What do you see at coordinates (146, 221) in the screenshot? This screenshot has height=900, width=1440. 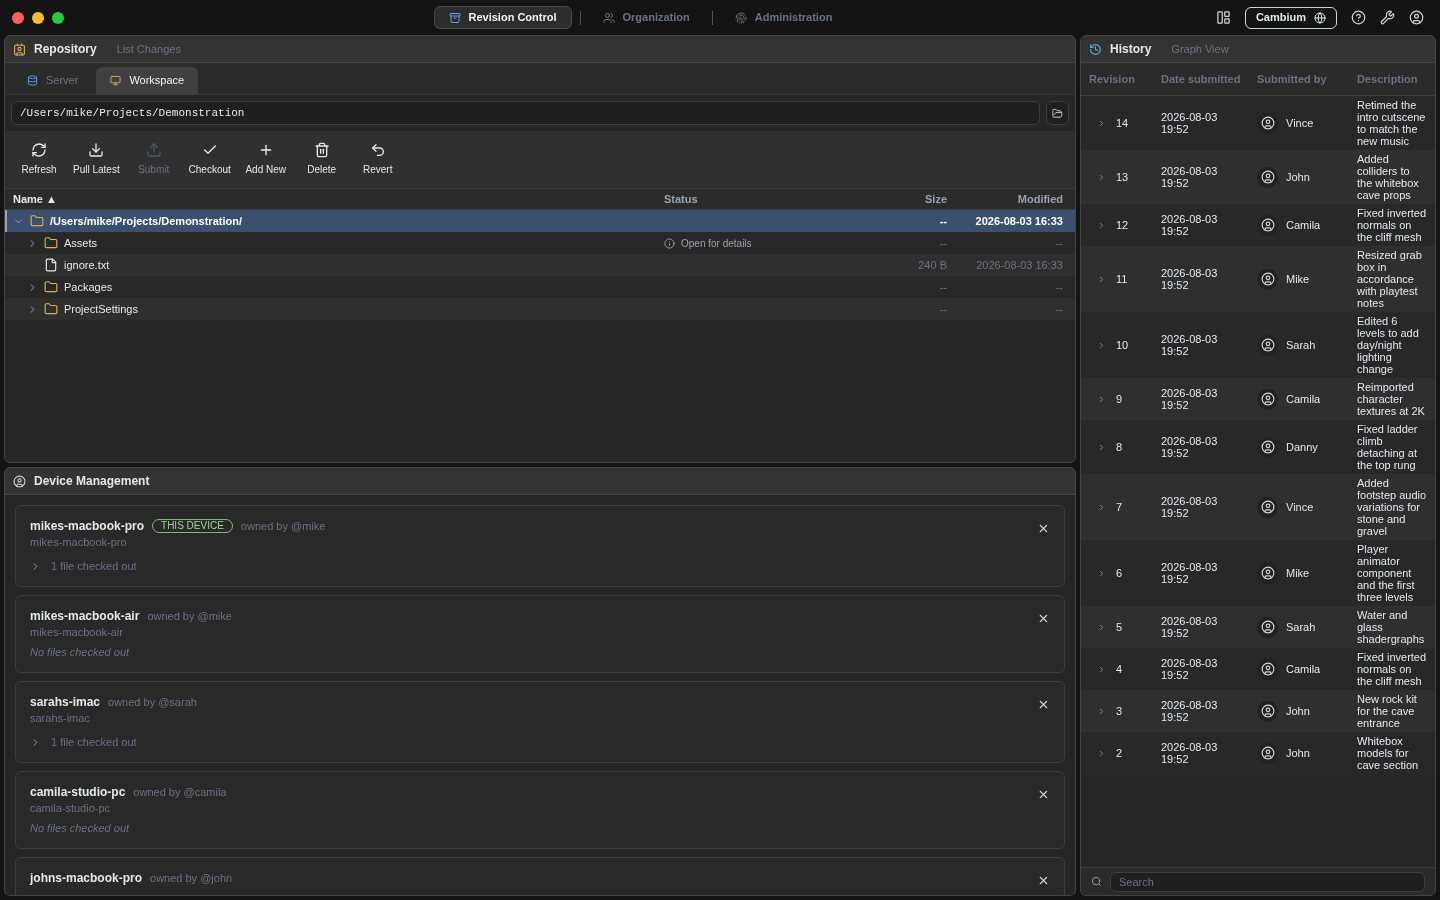 I see `file-name: /Users/mike/Projects/Demonstration/` at bounding box center [146, 221].